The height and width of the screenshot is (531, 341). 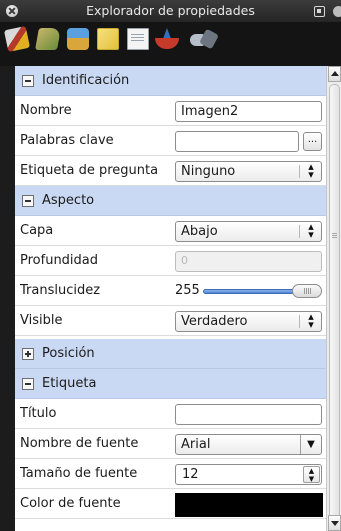 What do you see at coordinates (68, 200) in the screenshot?
I see `section-label: Aspecto` at bounding box center [68, 200].